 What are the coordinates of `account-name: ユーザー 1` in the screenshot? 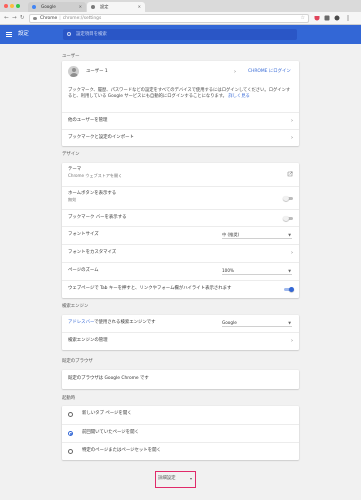 It's located at (97, 71).